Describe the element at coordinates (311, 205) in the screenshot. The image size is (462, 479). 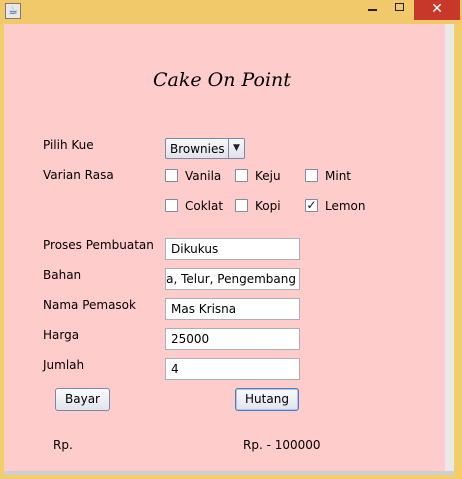
I see `checkbox-box: ✓` at that location.